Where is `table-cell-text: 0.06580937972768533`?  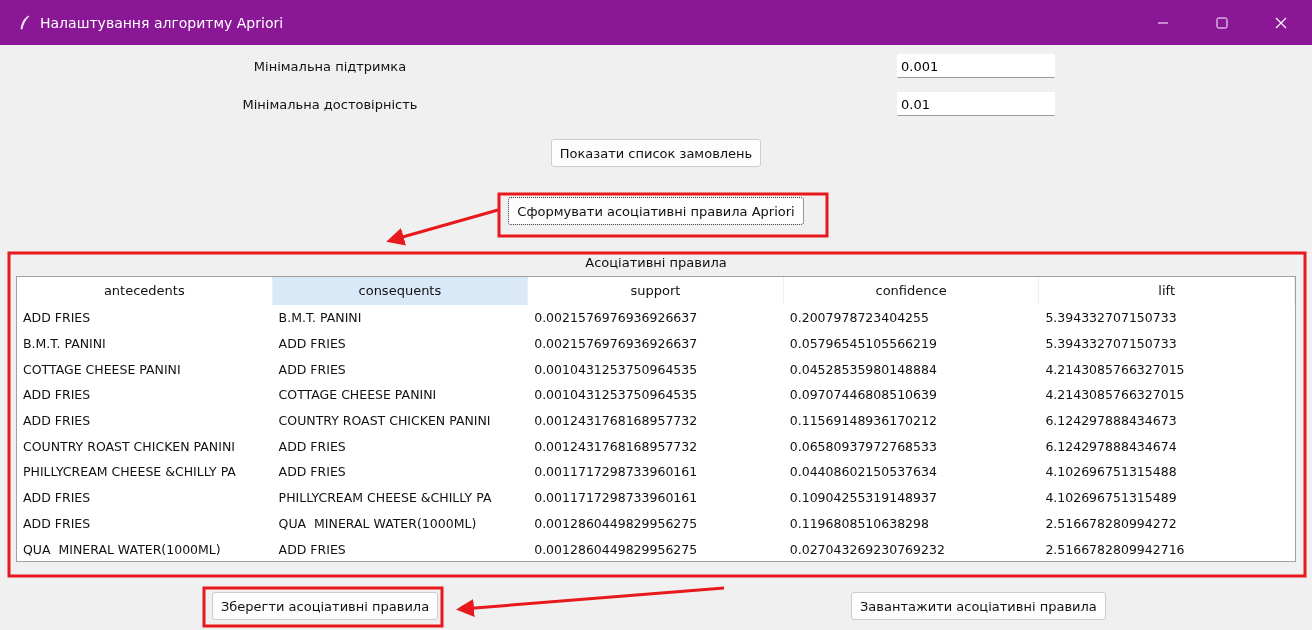
table-cell-text: 0.06580937972768533 is located at coordinates (863, 446).